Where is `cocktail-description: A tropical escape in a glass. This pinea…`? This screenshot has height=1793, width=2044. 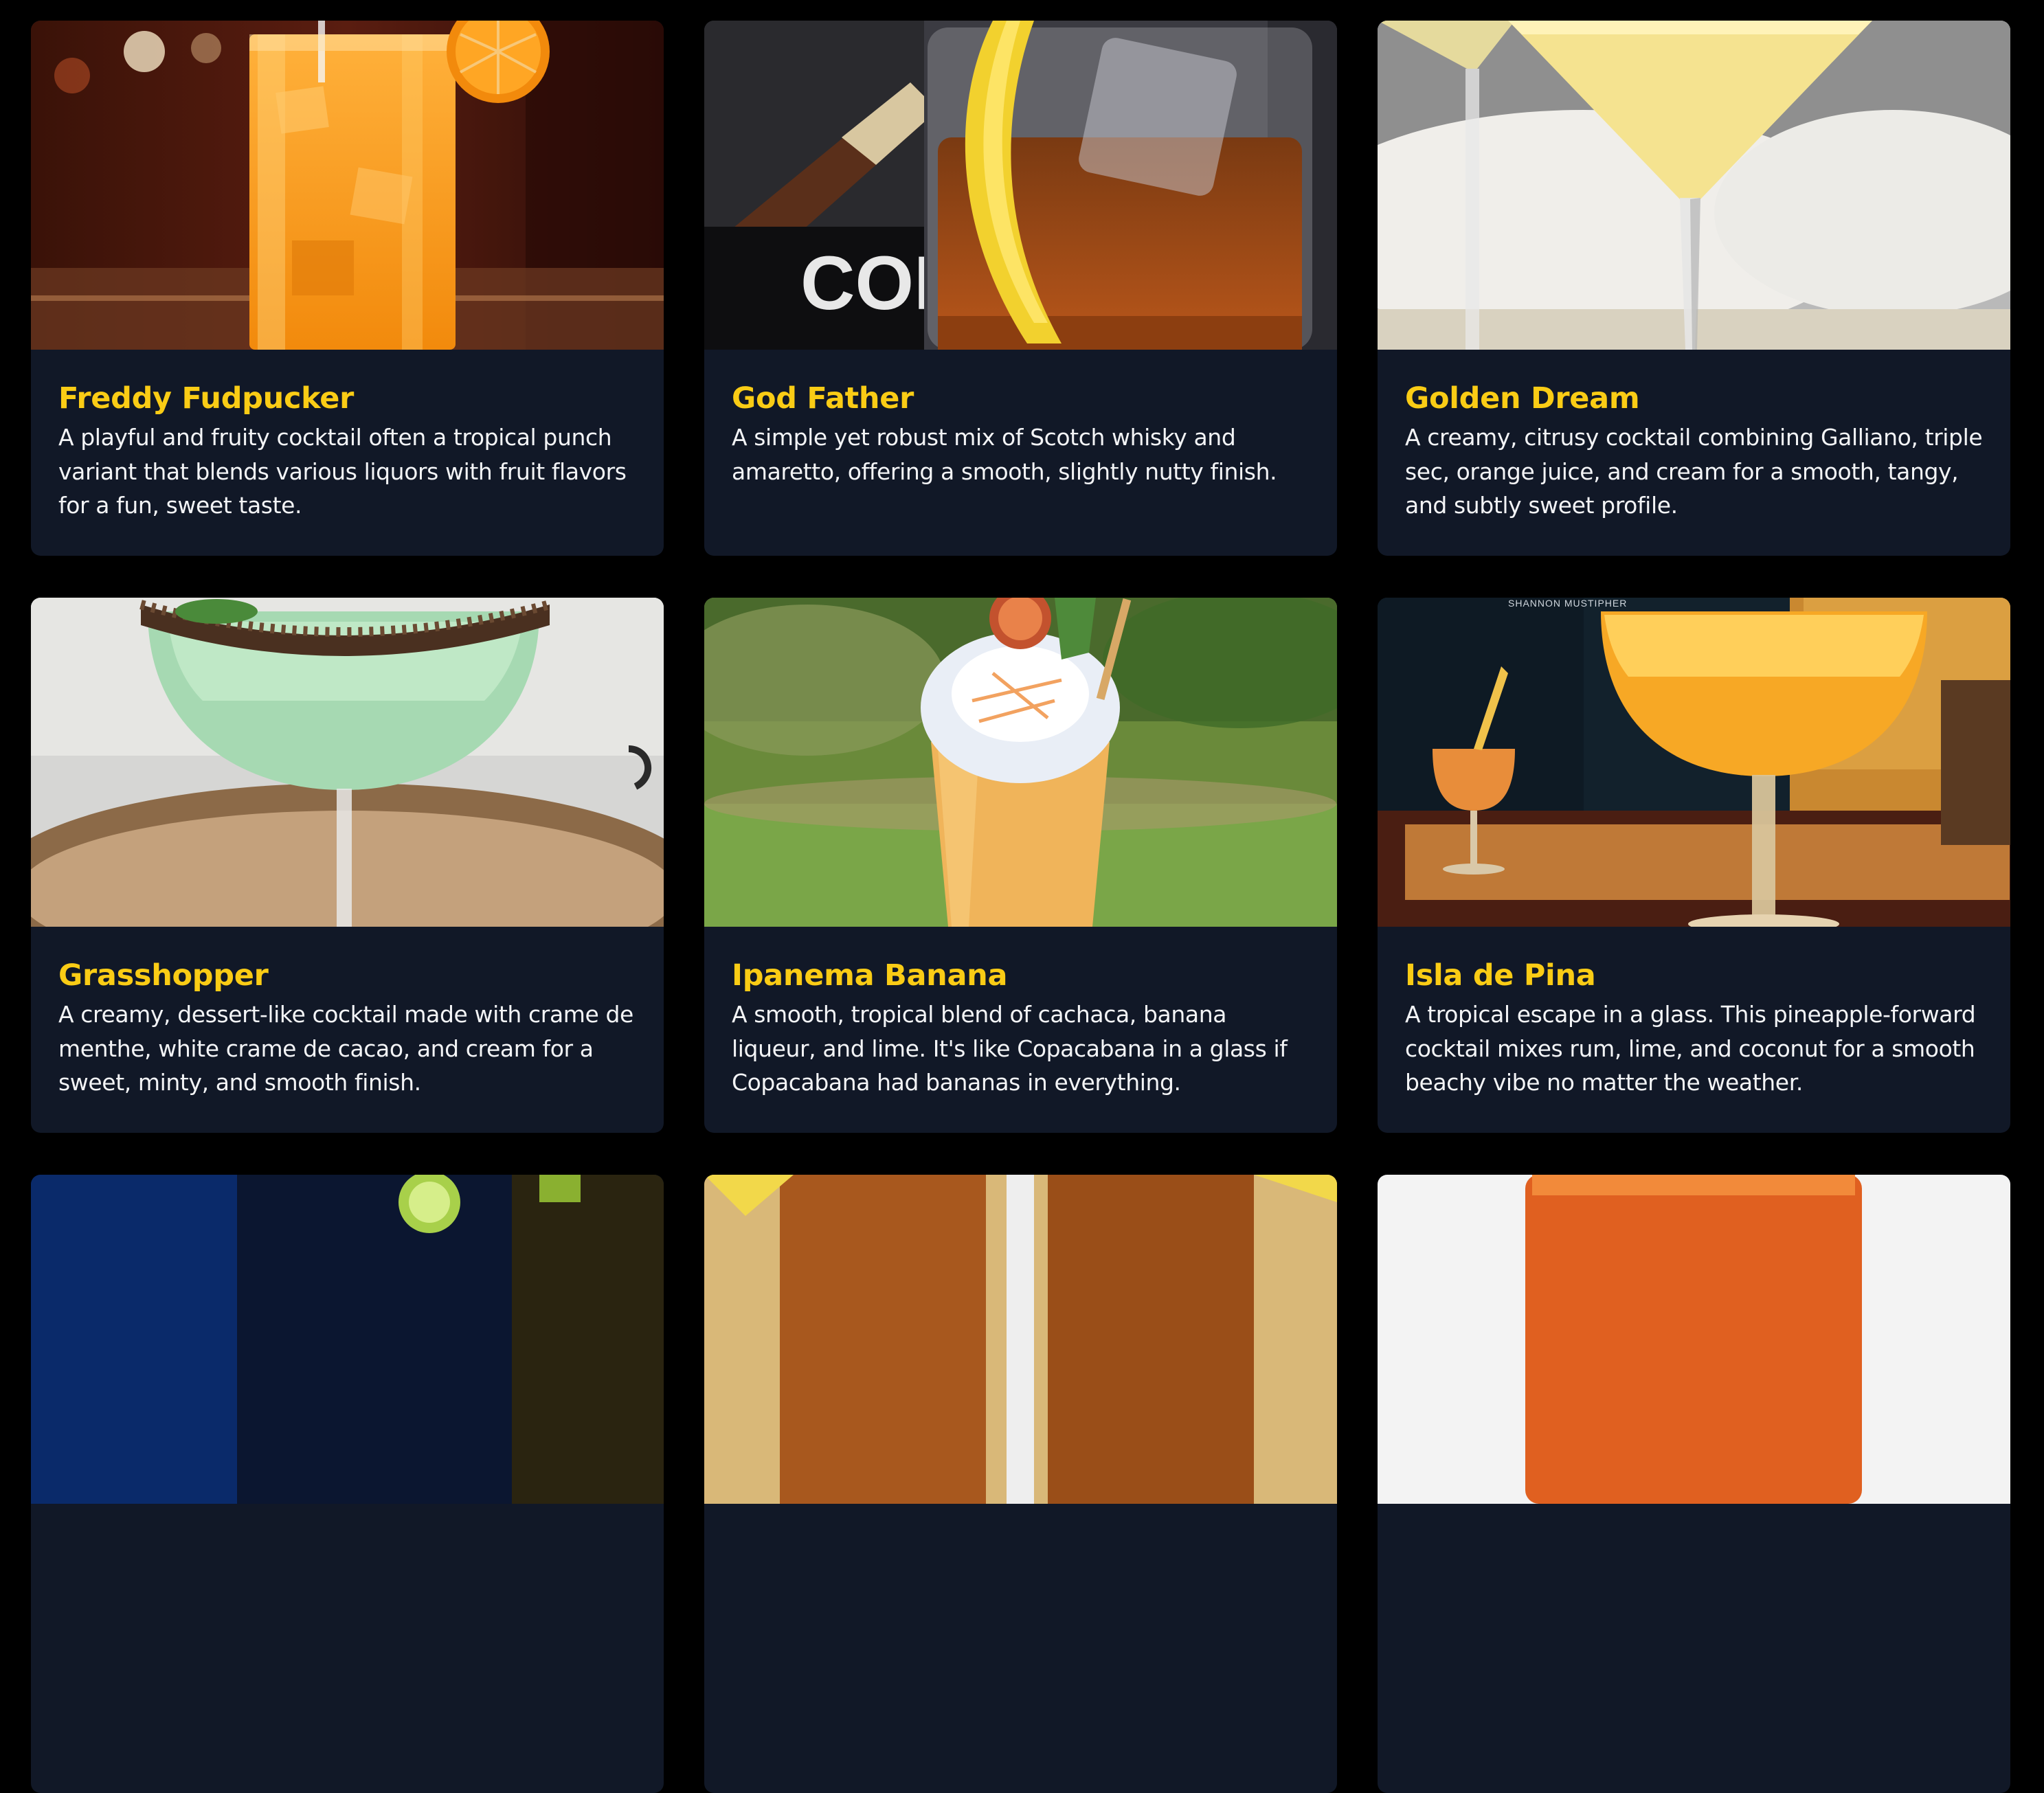
cocktail-description: A tropical escape in a glass. This pinea… is located at coordinates (1690, 1048).